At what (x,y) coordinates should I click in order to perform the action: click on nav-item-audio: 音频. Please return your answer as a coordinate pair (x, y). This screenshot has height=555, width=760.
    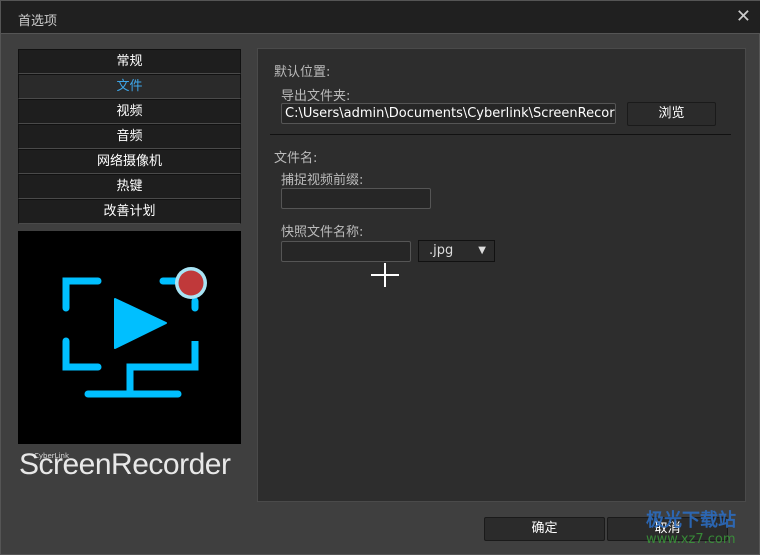
    Looking at the image, I should click on (129, 136).